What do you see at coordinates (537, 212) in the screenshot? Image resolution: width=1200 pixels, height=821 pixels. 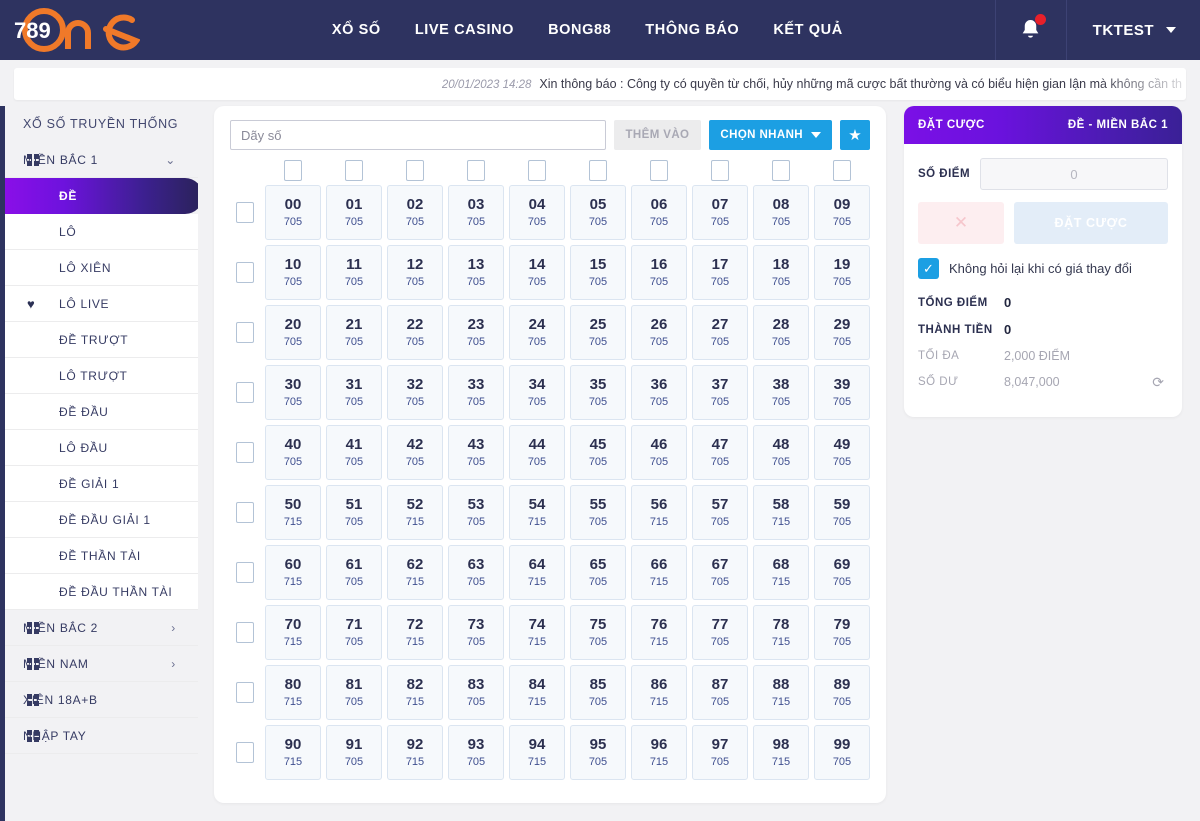 I see `number-cell: 04 705` at bounding box center [537, 212].